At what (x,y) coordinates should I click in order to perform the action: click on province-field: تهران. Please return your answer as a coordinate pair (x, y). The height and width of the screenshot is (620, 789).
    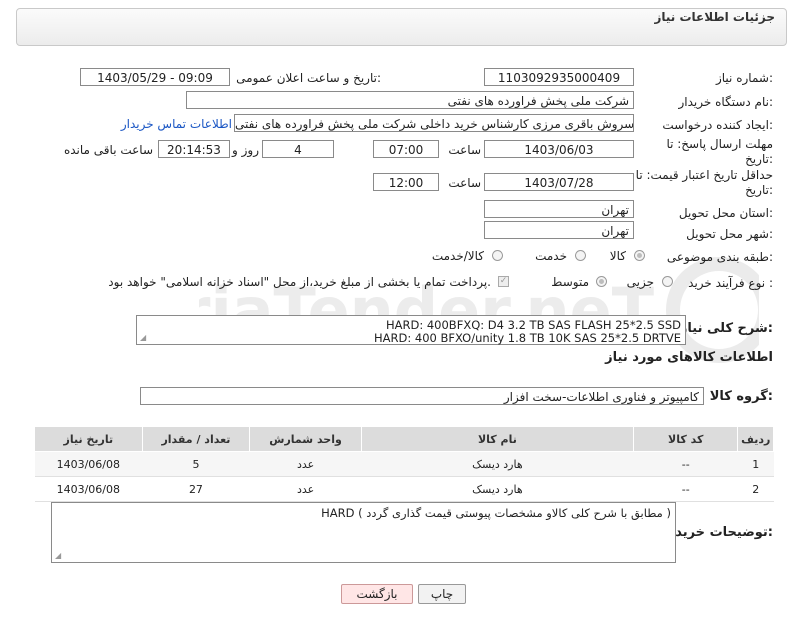
    Looking at the image, I should click on (559, 209).